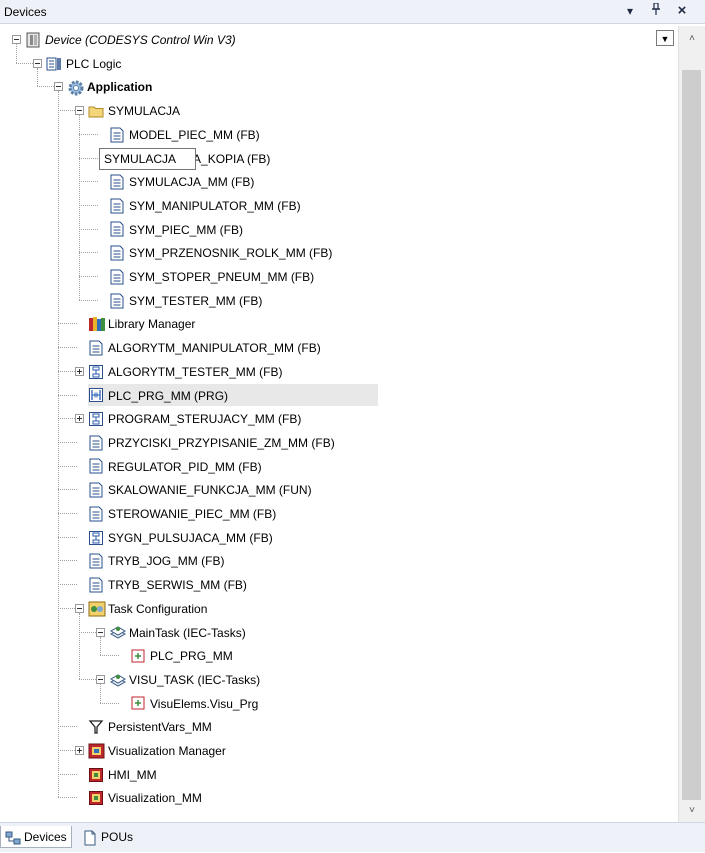  I want to click on tree-item: STEROWANIE_PIEC_MM (FB), so click(182, 513).